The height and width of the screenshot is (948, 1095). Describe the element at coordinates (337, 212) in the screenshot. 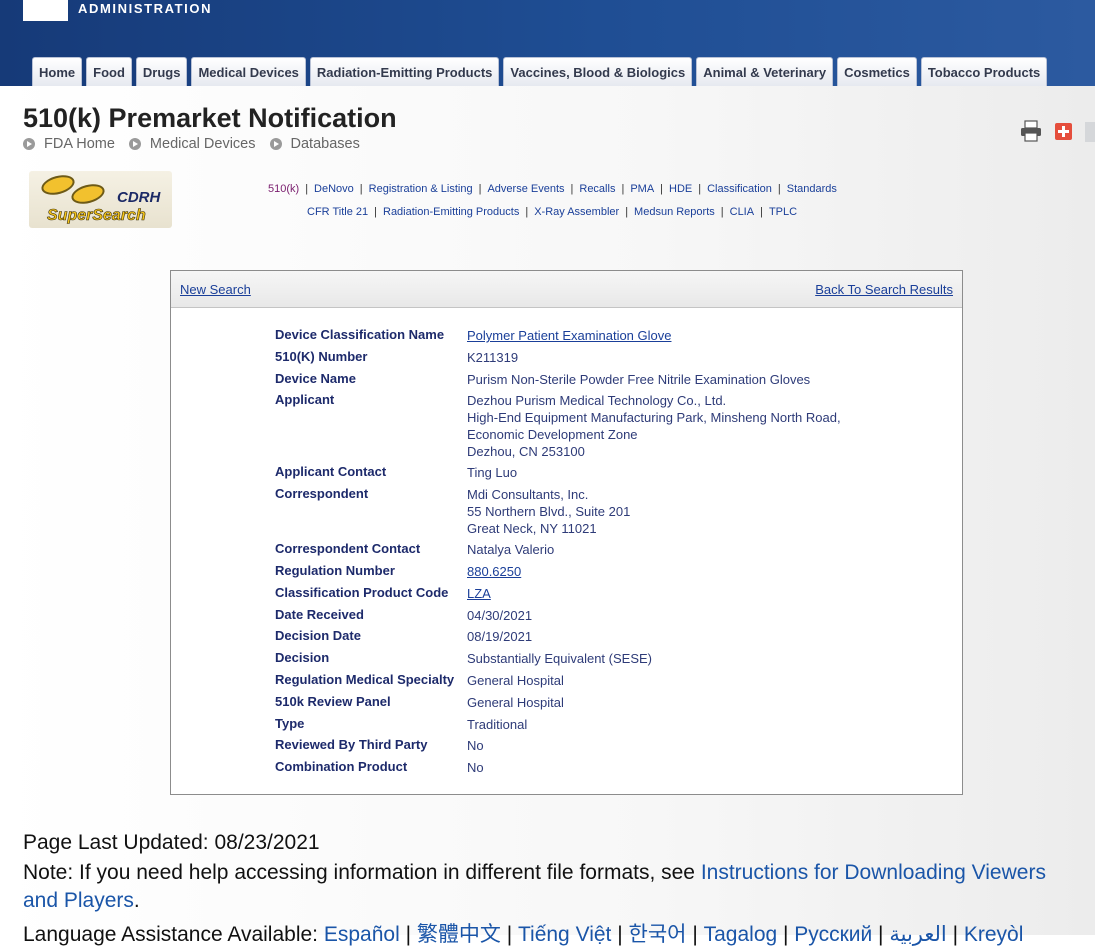

I see `db-link-cfr-title-21: CFR Title 21` at that location.